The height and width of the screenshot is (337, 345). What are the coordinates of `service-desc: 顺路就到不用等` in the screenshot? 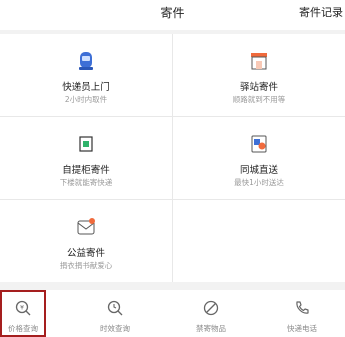 It's located at (259, 99).